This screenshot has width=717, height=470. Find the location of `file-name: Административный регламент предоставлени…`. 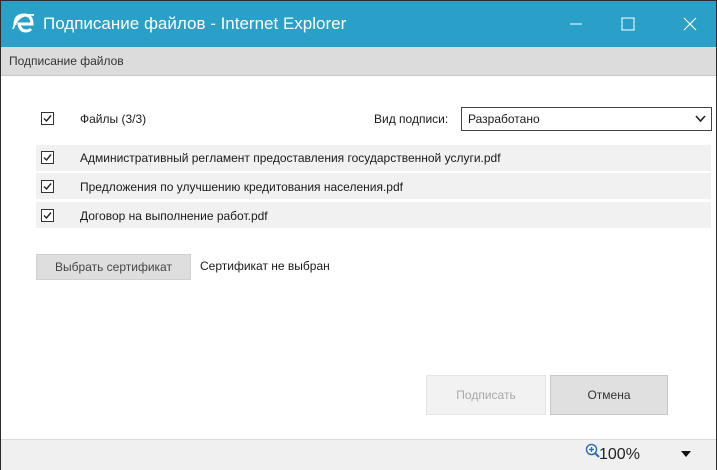

file-name: Административный регламент предоставлени… is located at coordinates (290, 158).